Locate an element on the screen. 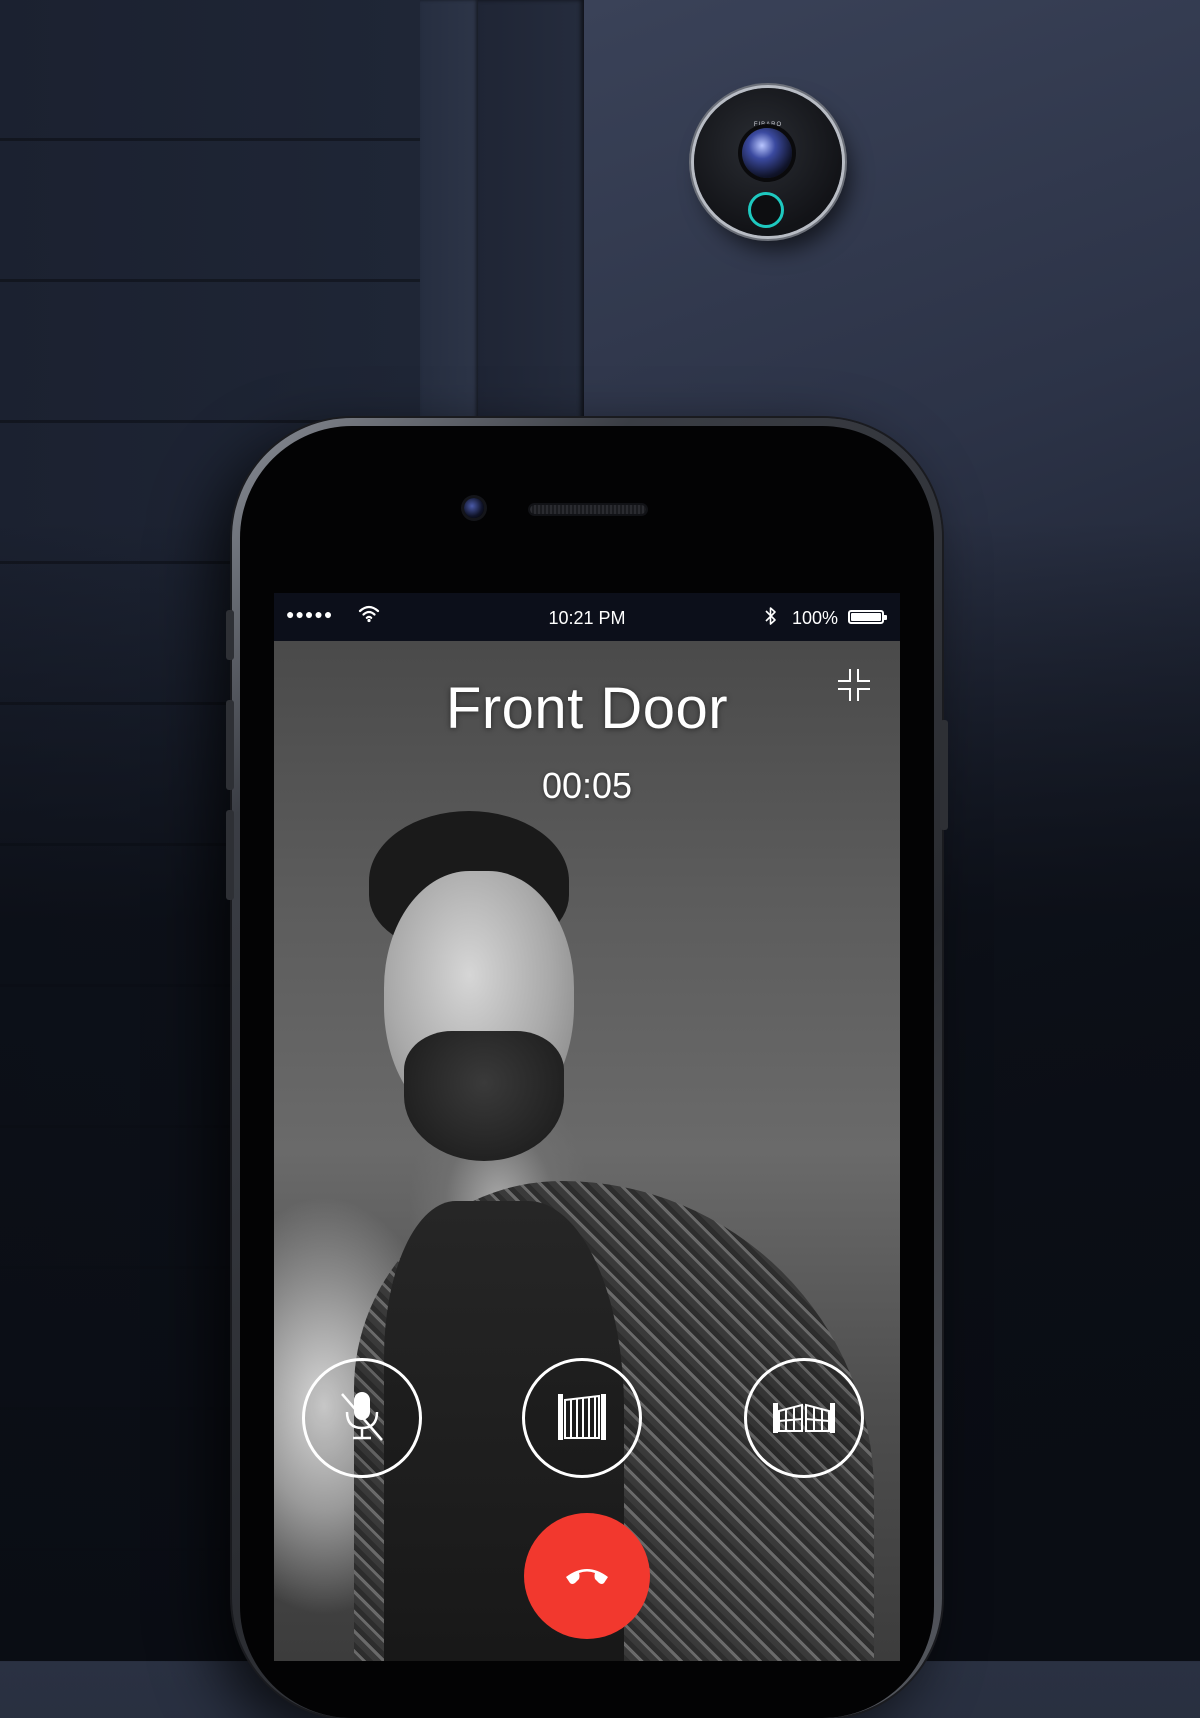 The image size is (1200, 1718). end-call-button is located at coordinates (587, 1576).